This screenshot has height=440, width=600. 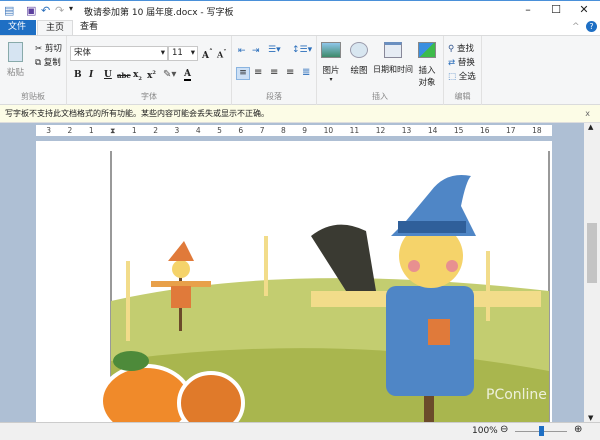 I want to click on ruler-tick-label: 12, so click(x=380, y=130).